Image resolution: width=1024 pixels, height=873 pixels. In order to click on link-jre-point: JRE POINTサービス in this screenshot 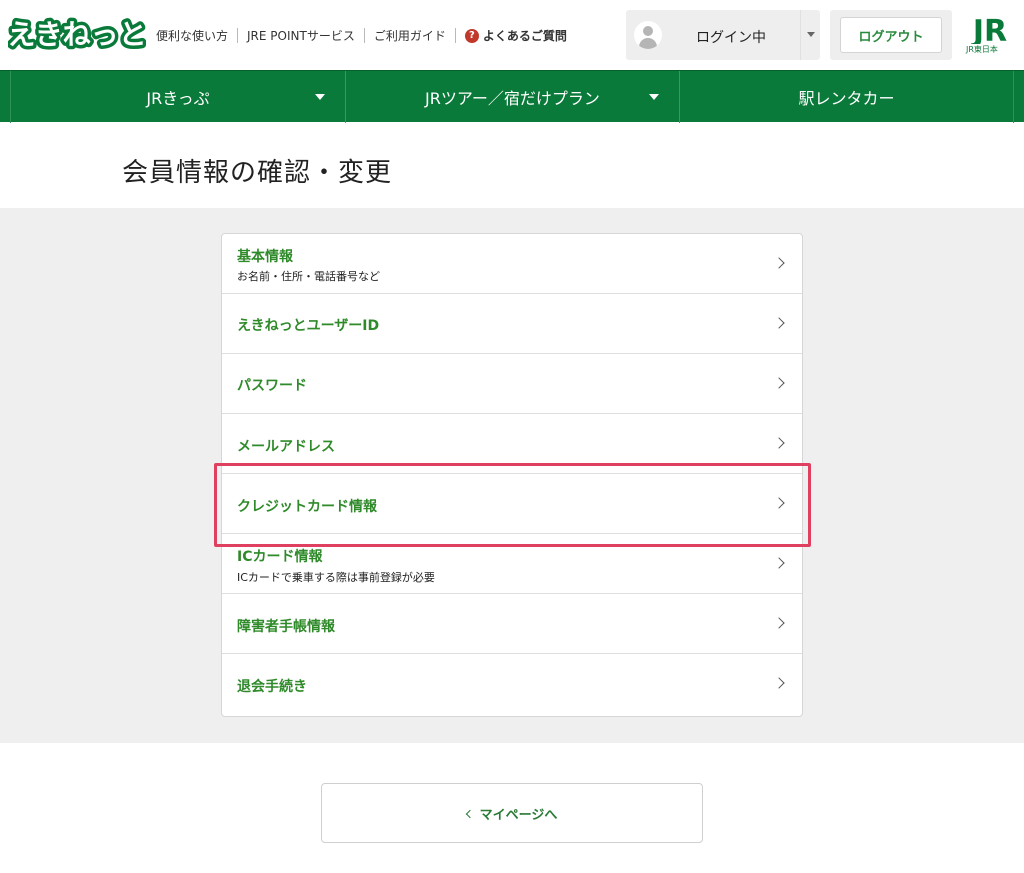, I will do `click(301, 35)`.